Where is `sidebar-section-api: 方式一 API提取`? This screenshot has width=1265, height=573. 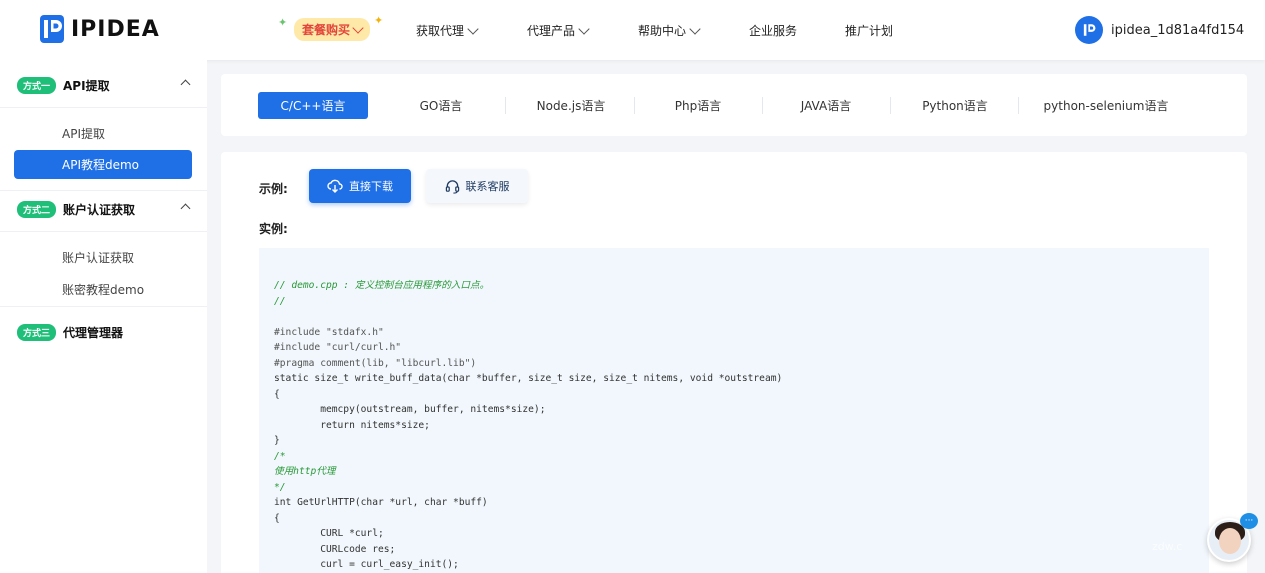 sidebar-section-api: 方式一 API提取 is located at coordinates (104, 85).